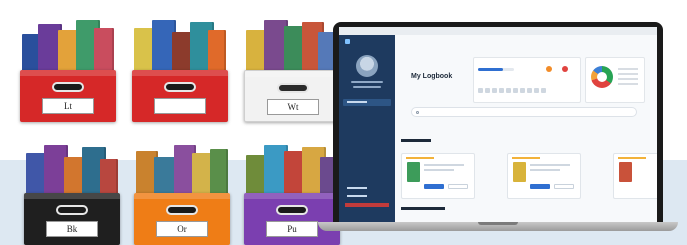 The width and height of the screenshot is (687, 245). Describe the element at coordinates (416, 140) in the screenshot. I see `now-reading-heading` at that location.